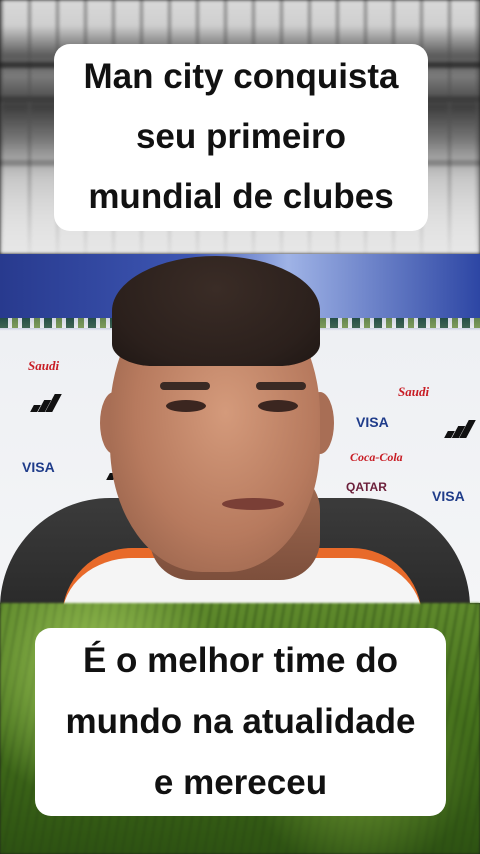  I want to click on quote-line-1: É o melhor time do, so click(240, 660).